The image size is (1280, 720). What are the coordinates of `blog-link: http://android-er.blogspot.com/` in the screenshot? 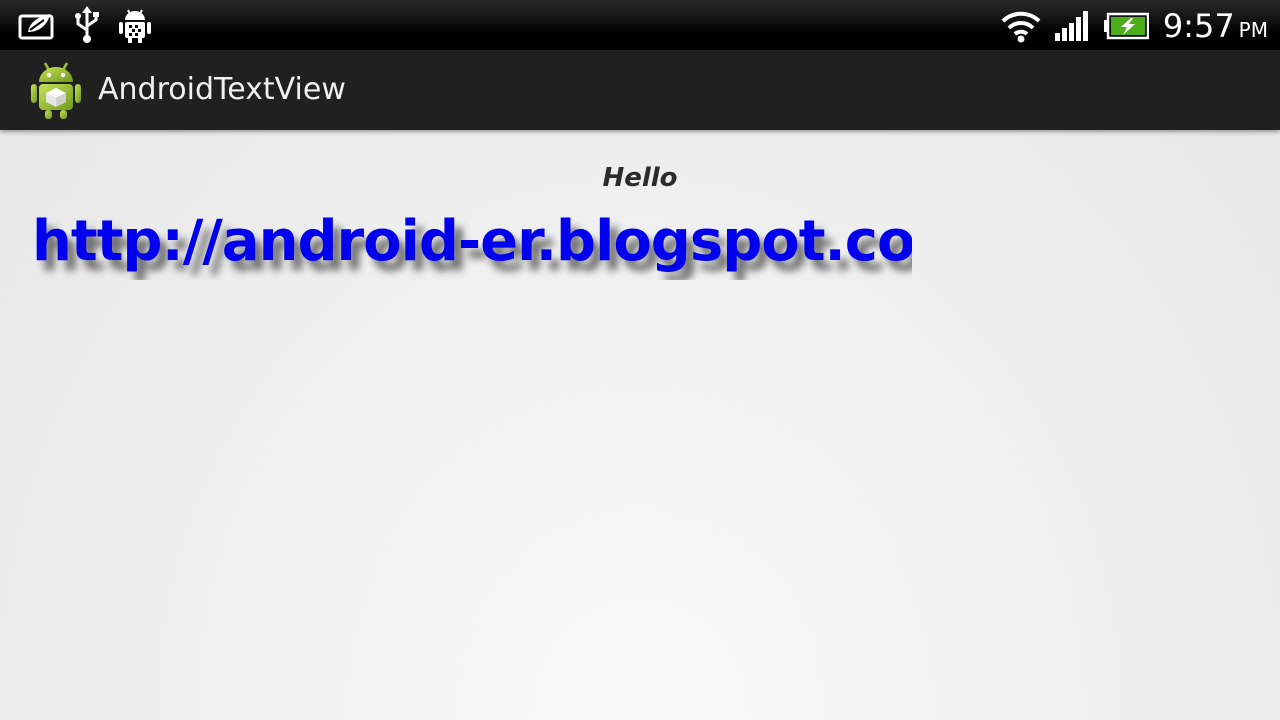 It's located at (472, 242).